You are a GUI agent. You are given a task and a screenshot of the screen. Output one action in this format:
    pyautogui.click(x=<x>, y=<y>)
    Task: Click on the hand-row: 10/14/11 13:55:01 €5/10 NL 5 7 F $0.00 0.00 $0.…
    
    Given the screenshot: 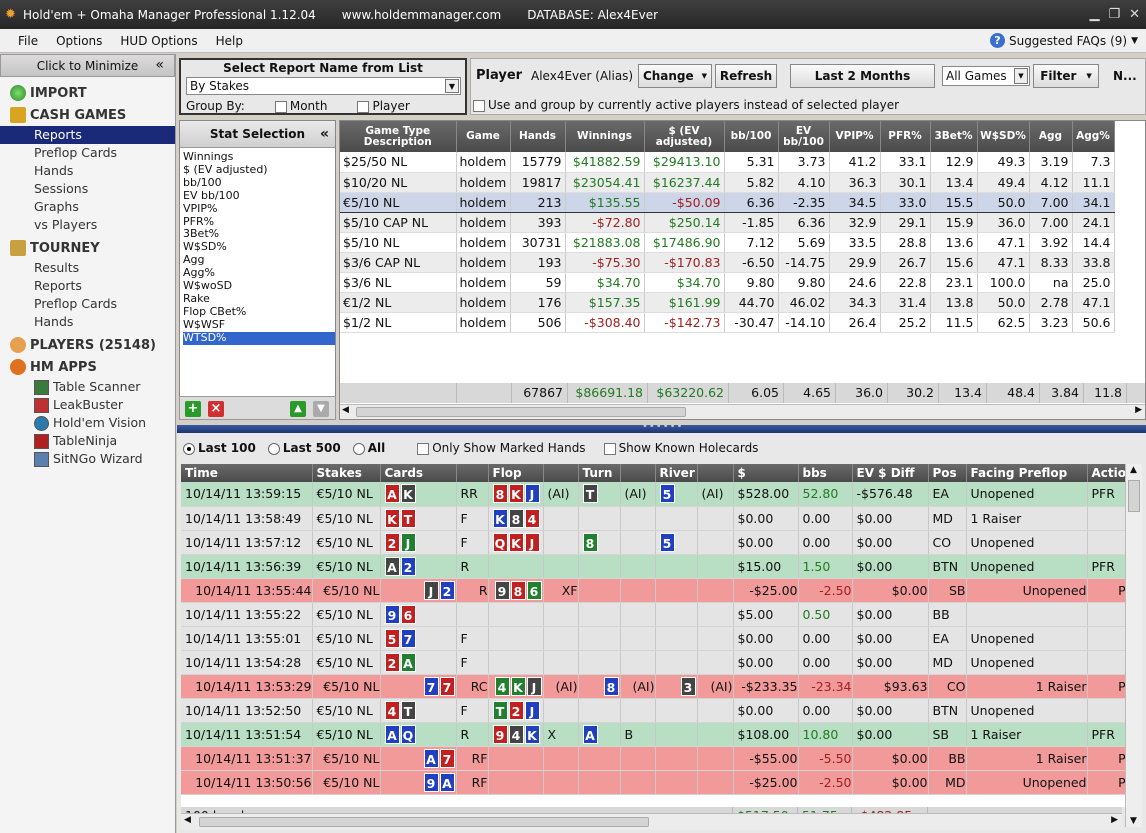 What is the action you would take?
    pyautogui.click(x=659, y=638)
    